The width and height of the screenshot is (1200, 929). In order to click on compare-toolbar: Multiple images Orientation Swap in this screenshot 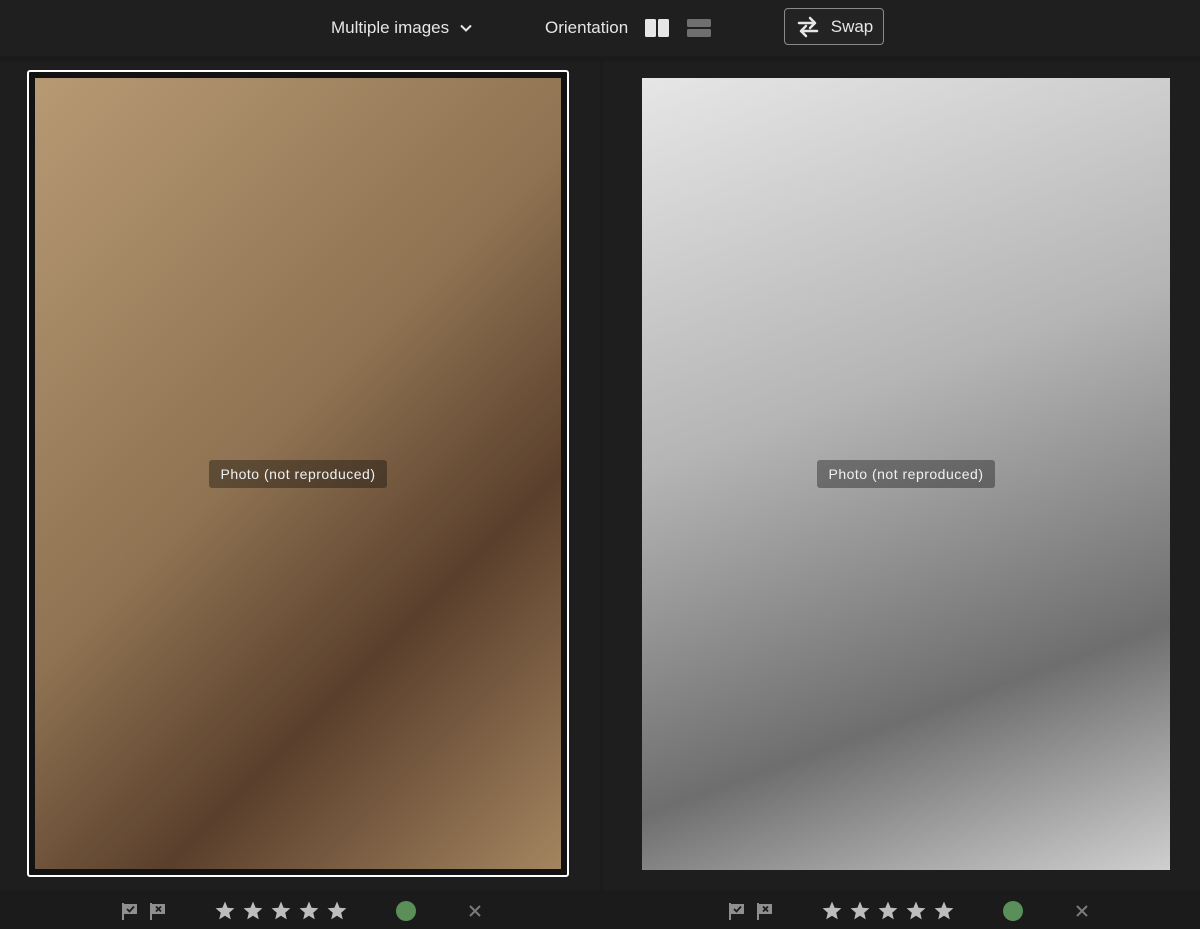, I will do `click(600, 28)`.